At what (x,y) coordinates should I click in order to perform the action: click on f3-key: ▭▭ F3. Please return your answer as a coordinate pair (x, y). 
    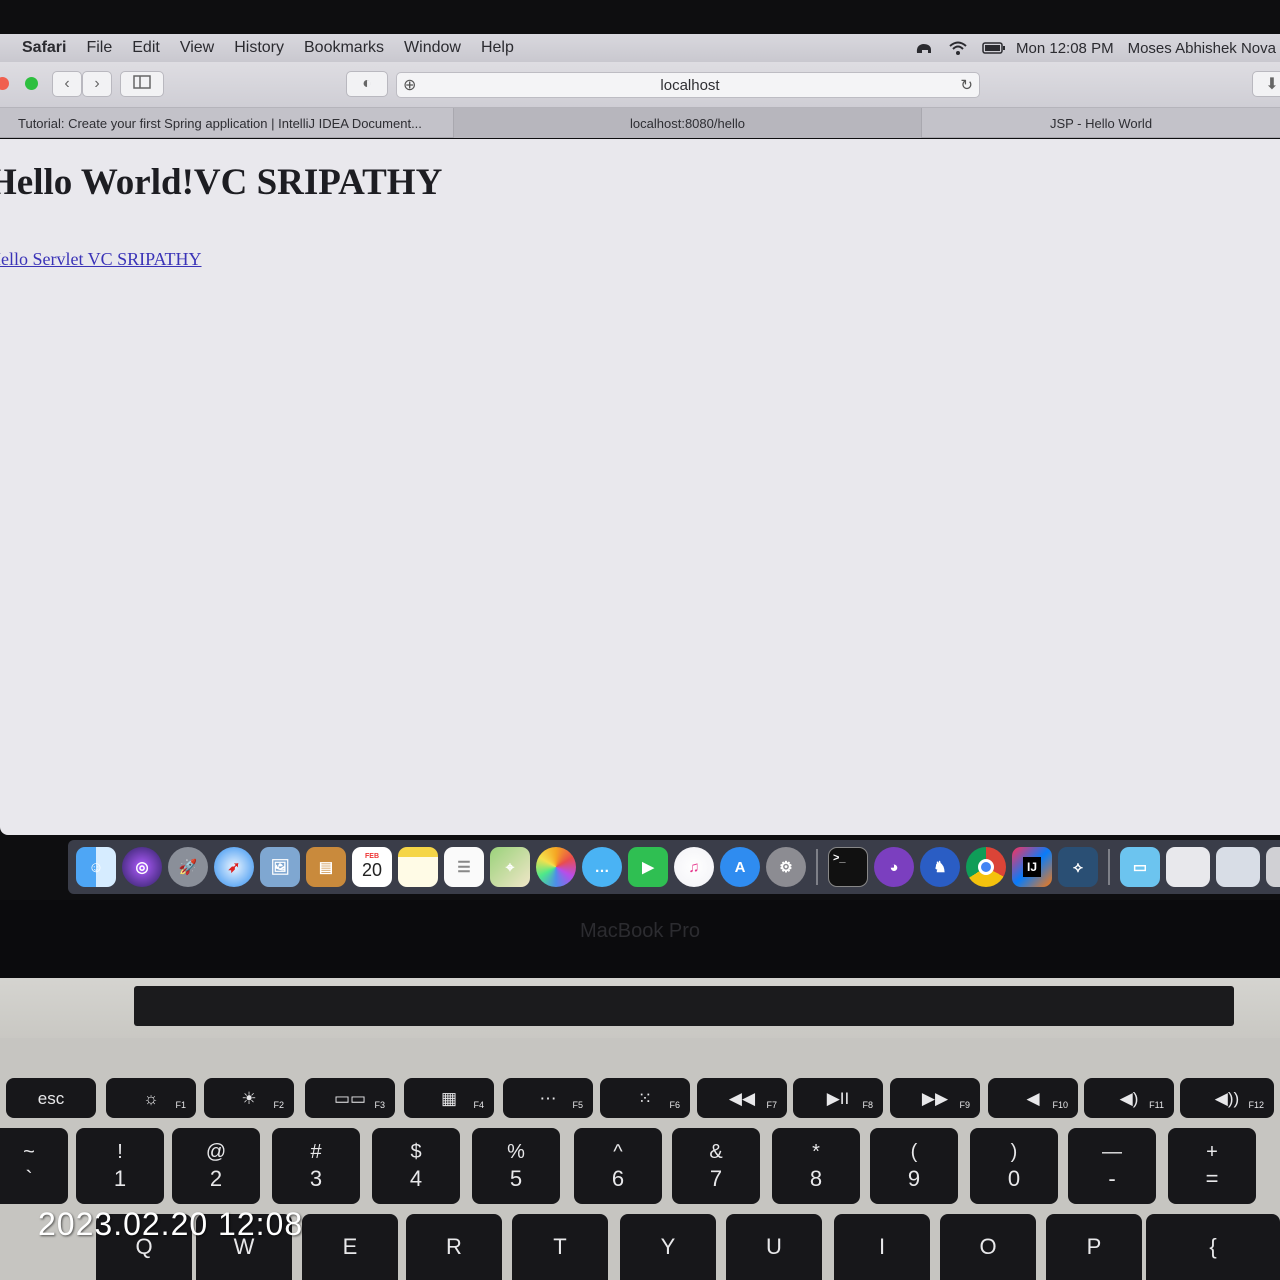
    Looking at the image, I should click on (350, 1098).